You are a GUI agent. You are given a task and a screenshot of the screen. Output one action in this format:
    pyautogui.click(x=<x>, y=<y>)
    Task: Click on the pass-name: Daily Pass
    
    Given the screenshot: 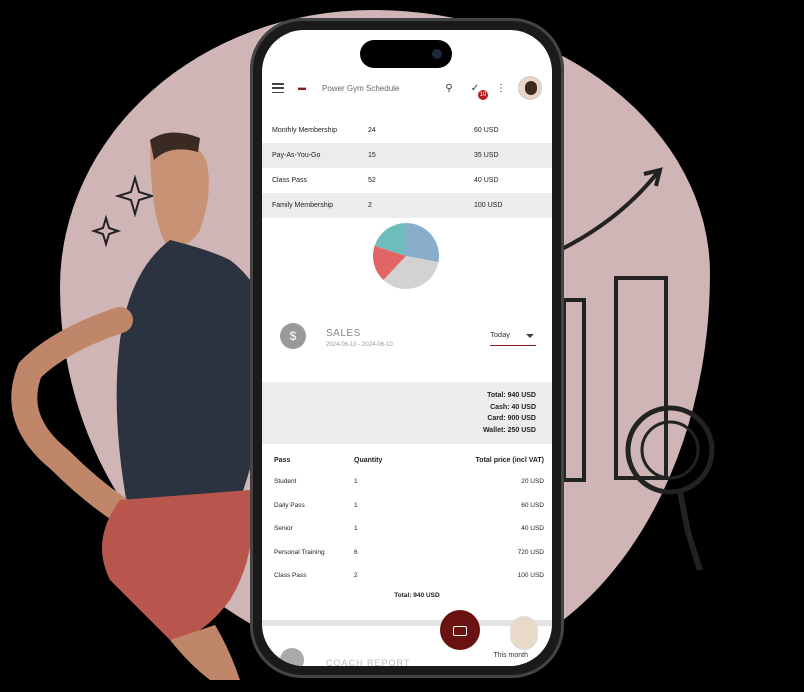 What is the action you would take?
    pyautogui.click(x=289, y=505)
    